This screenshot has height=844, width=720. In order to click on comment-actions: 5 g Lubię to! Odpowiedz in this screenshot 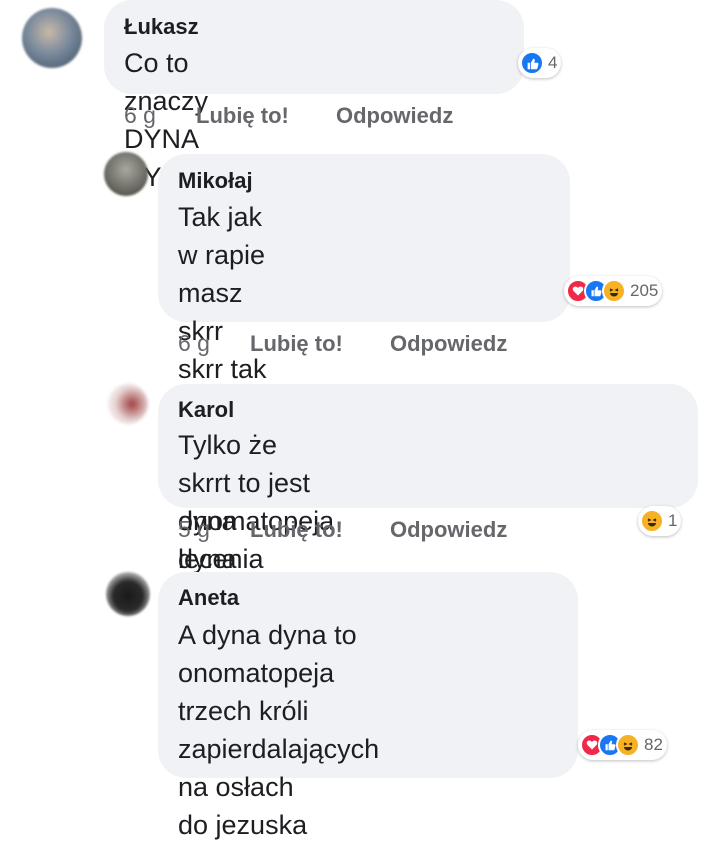, I will do `click(342, 529)`.